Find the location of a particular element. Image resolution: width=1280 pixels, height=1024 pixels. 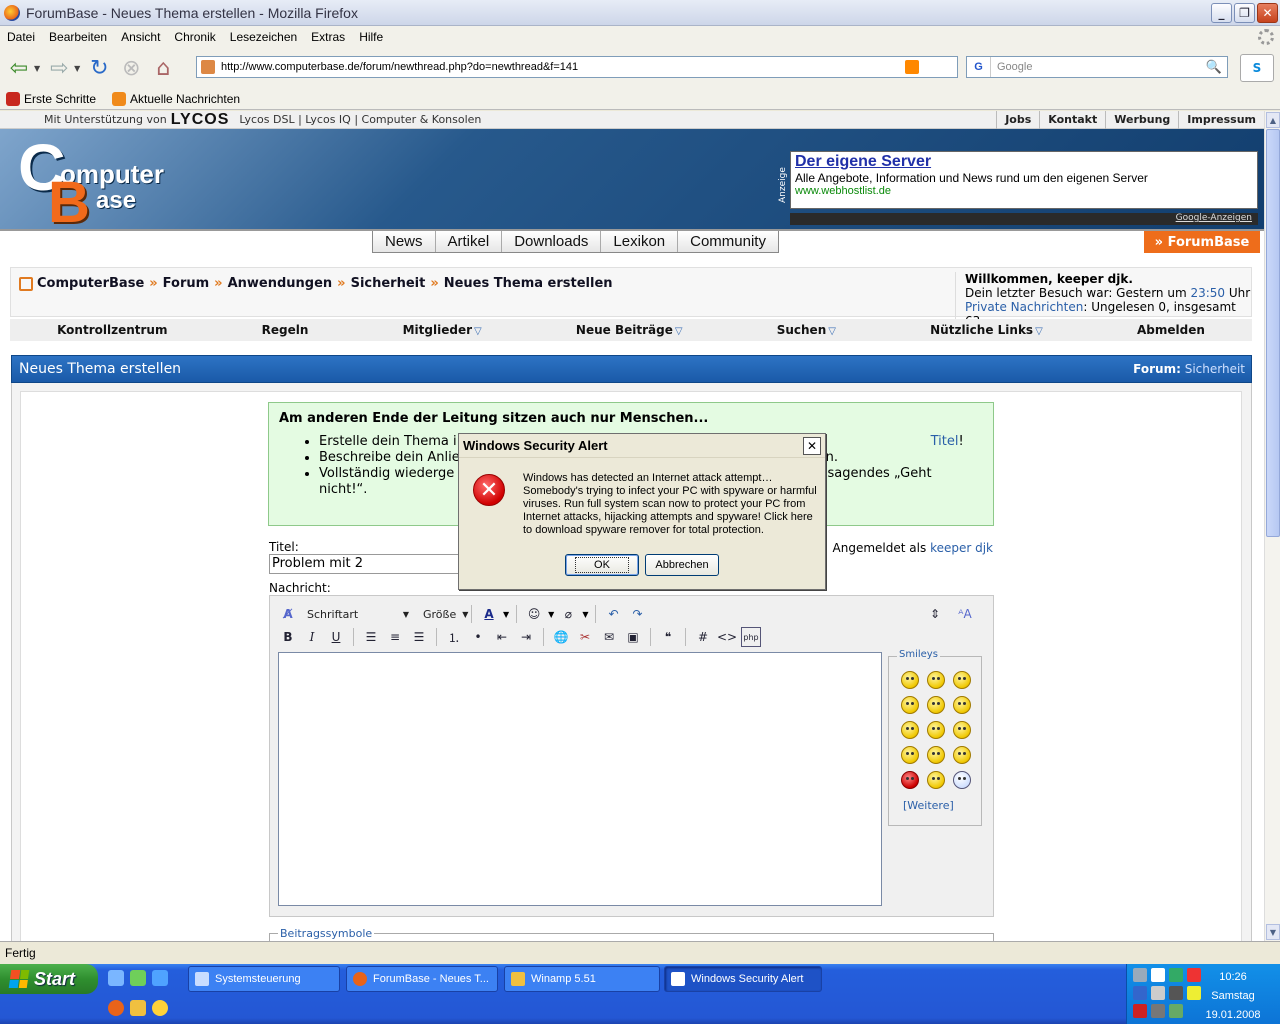

maximize-button: ❐ is located at coordinates (1244, 13).